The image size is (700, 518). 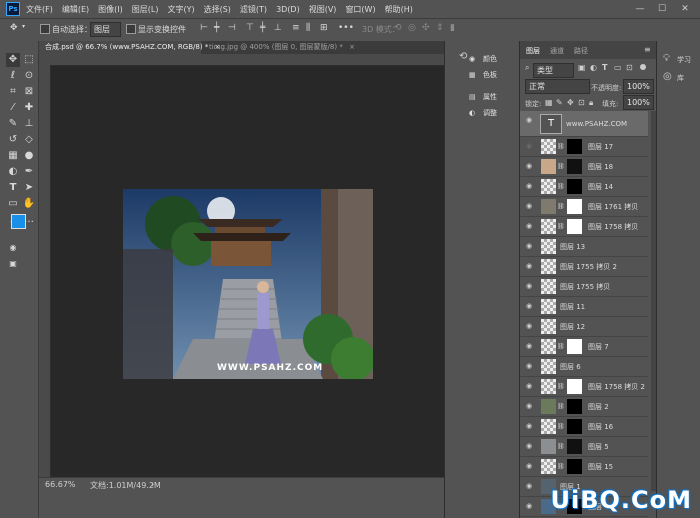 I want to click on lock-all-icon: 🔒︎, so click(x=591, y=103).